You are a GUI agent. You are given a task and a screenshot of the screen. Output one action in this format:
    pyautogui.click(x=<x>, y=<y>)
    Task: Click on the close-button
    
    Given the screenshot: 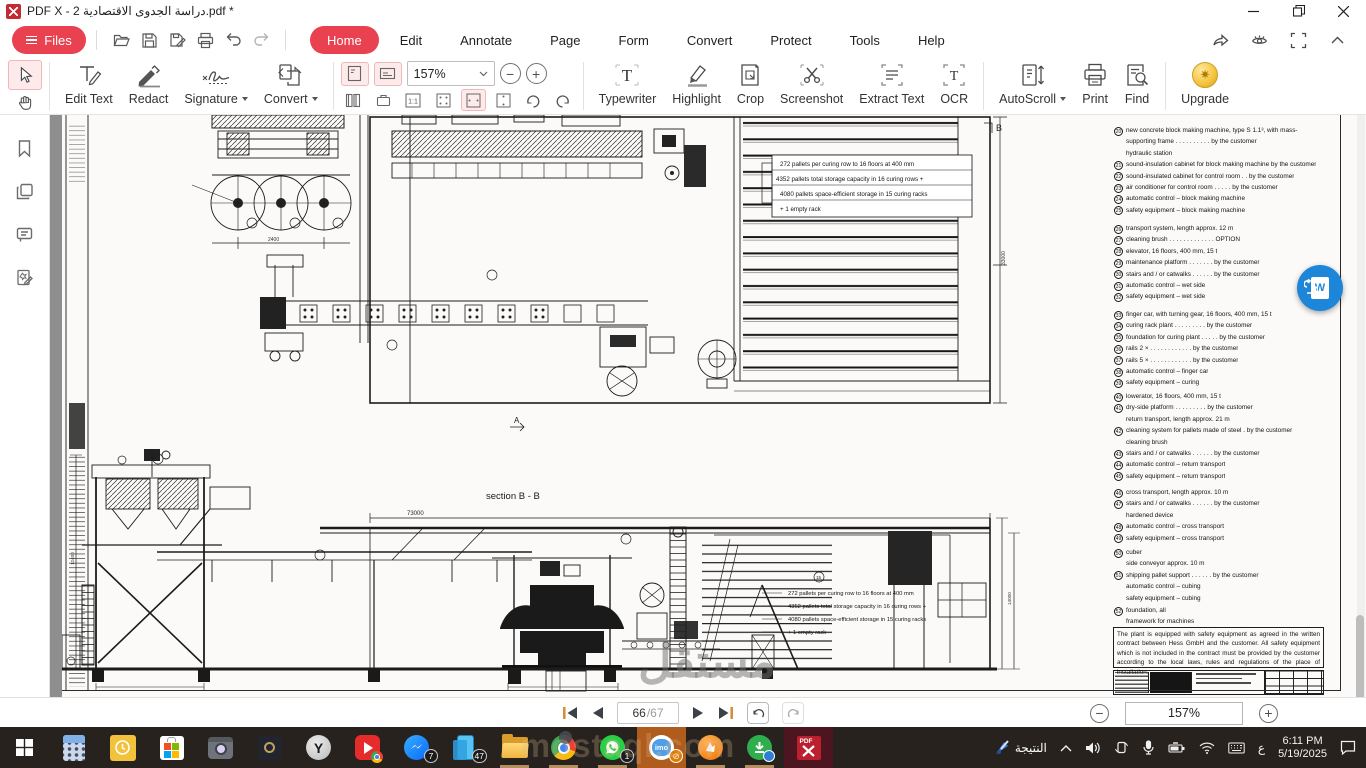 What is the action you would take?
    pyautogui.click(x=1343, y=11)
    